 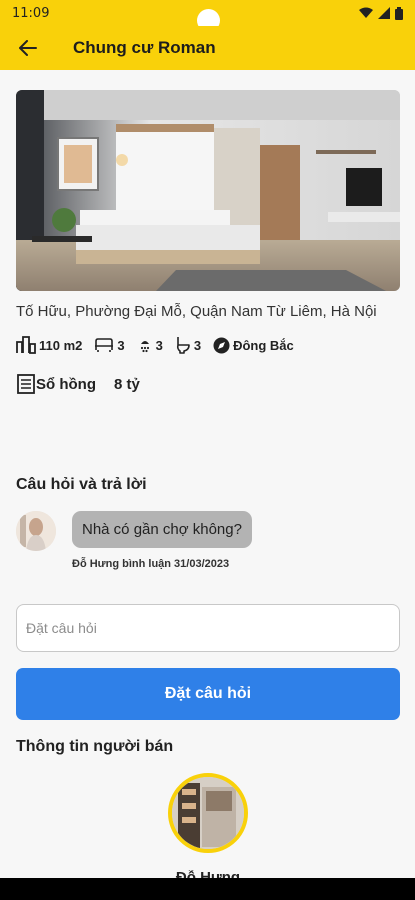 I want to click on question-meta: Đỗ Hưng bình luận 31/03/2023, so click(x=151, y=564).